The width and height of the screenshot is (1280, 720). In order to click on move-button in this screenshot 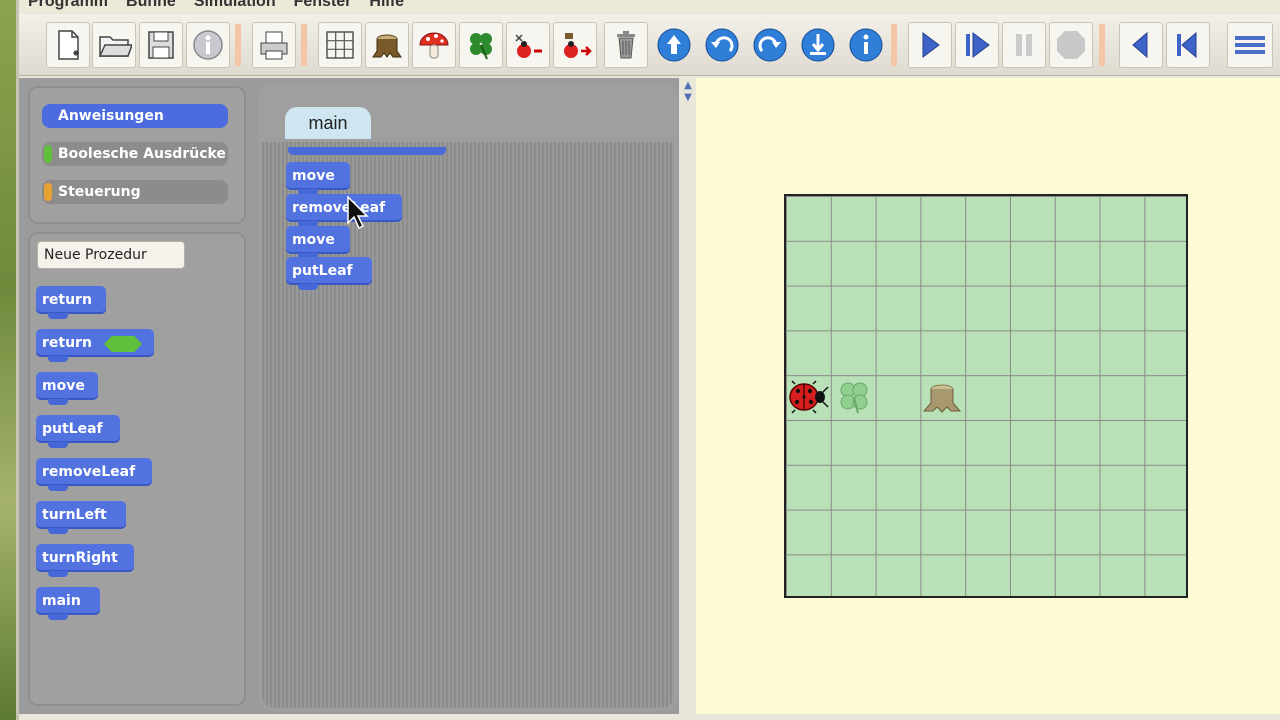, I will do `click(674, 45)`.